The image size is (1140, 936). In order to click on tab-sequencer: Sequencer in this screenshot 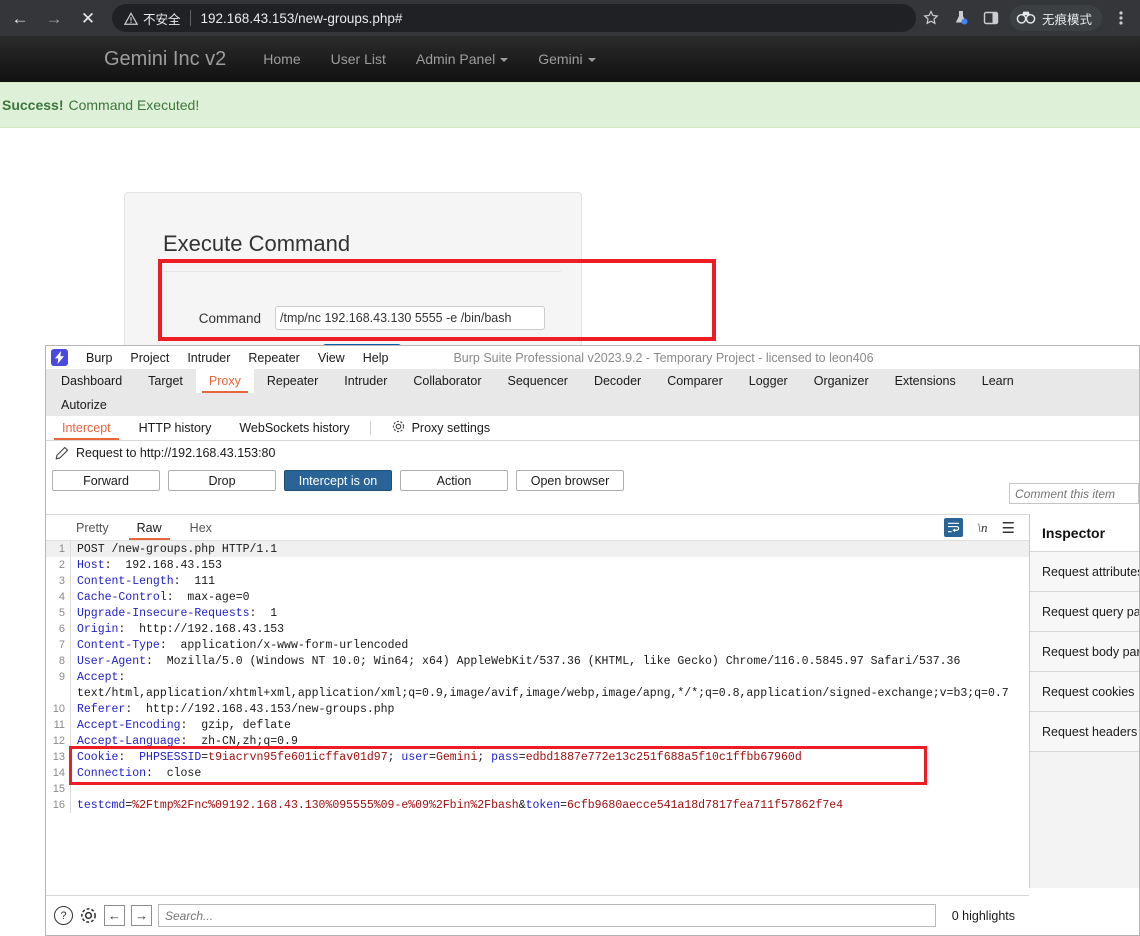, I will do `click(537, 381)`.